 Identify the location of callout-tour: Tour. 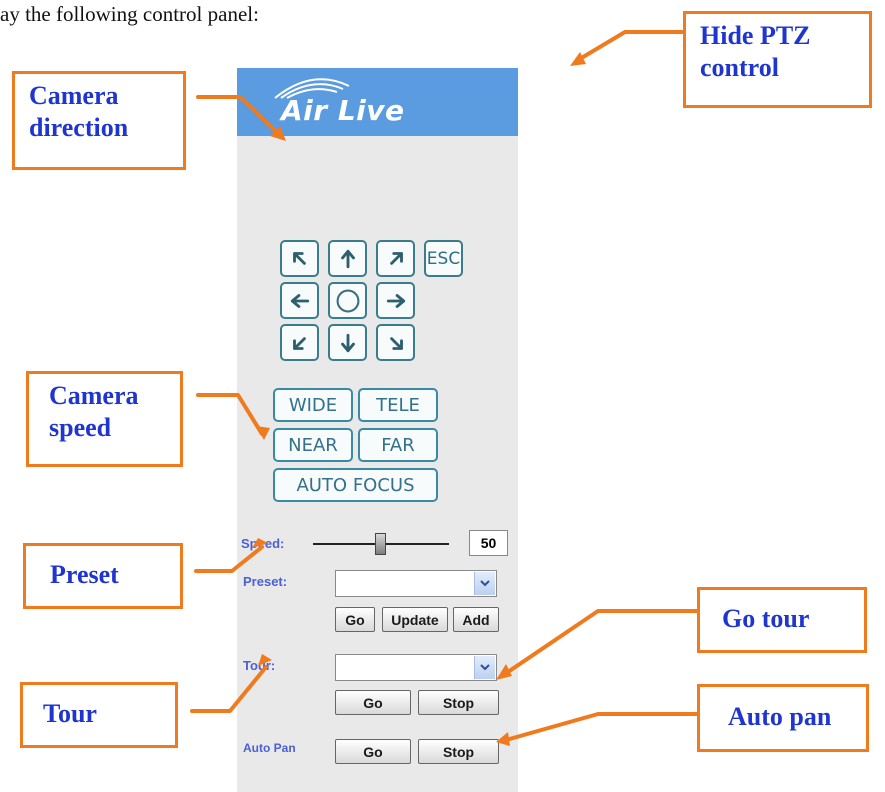
(99, 715).